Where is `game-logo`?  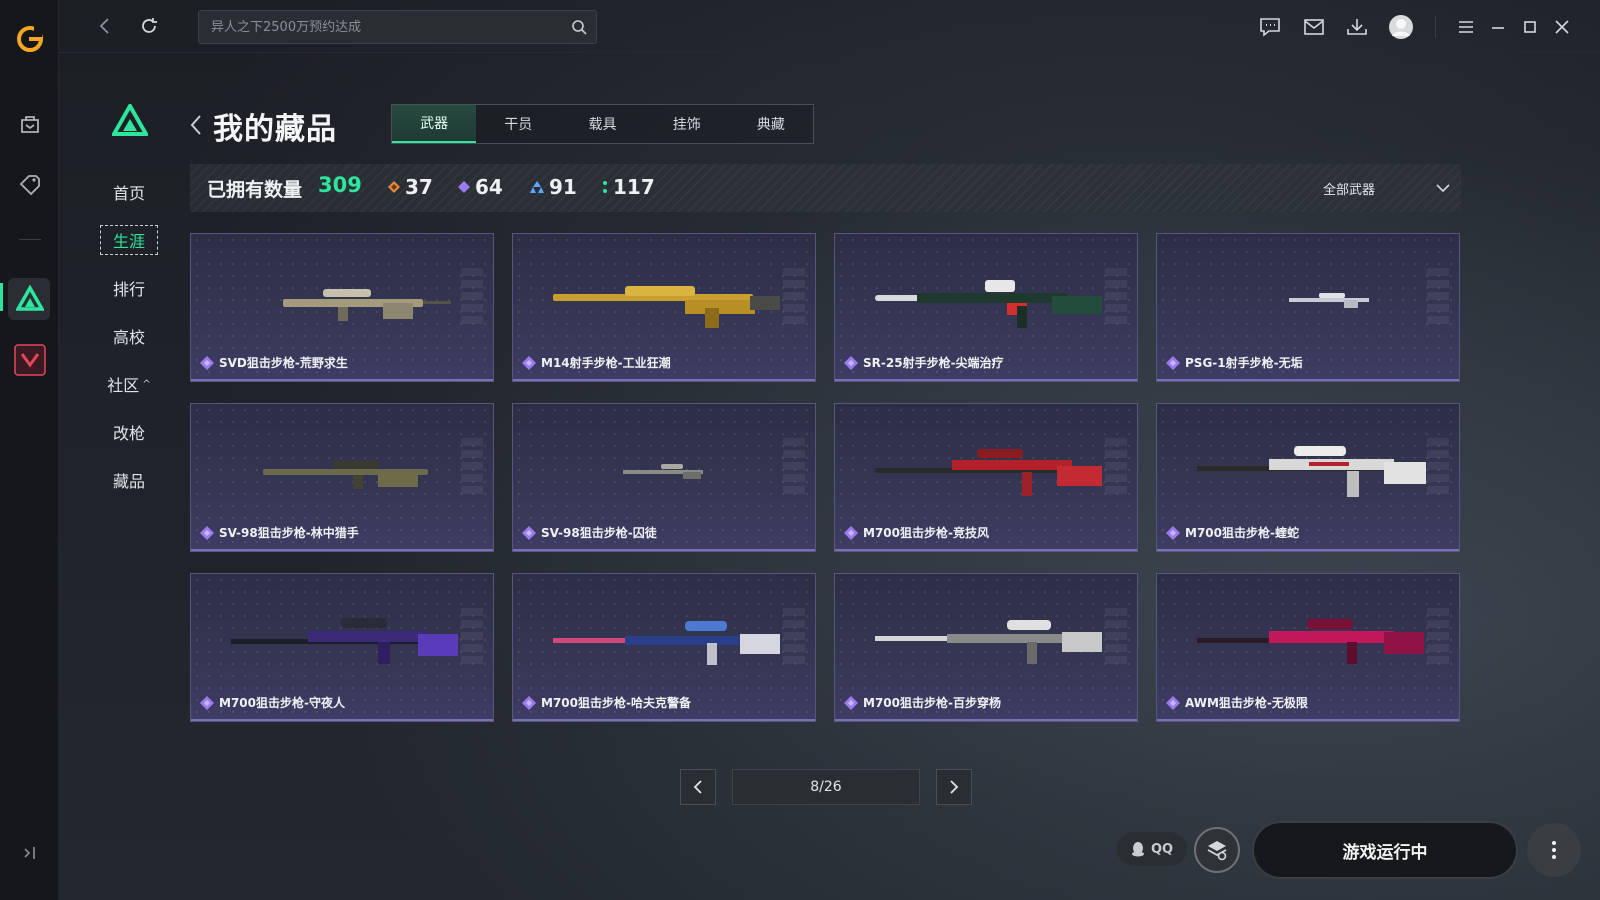
game-logo is located at coordinates (130, 120).